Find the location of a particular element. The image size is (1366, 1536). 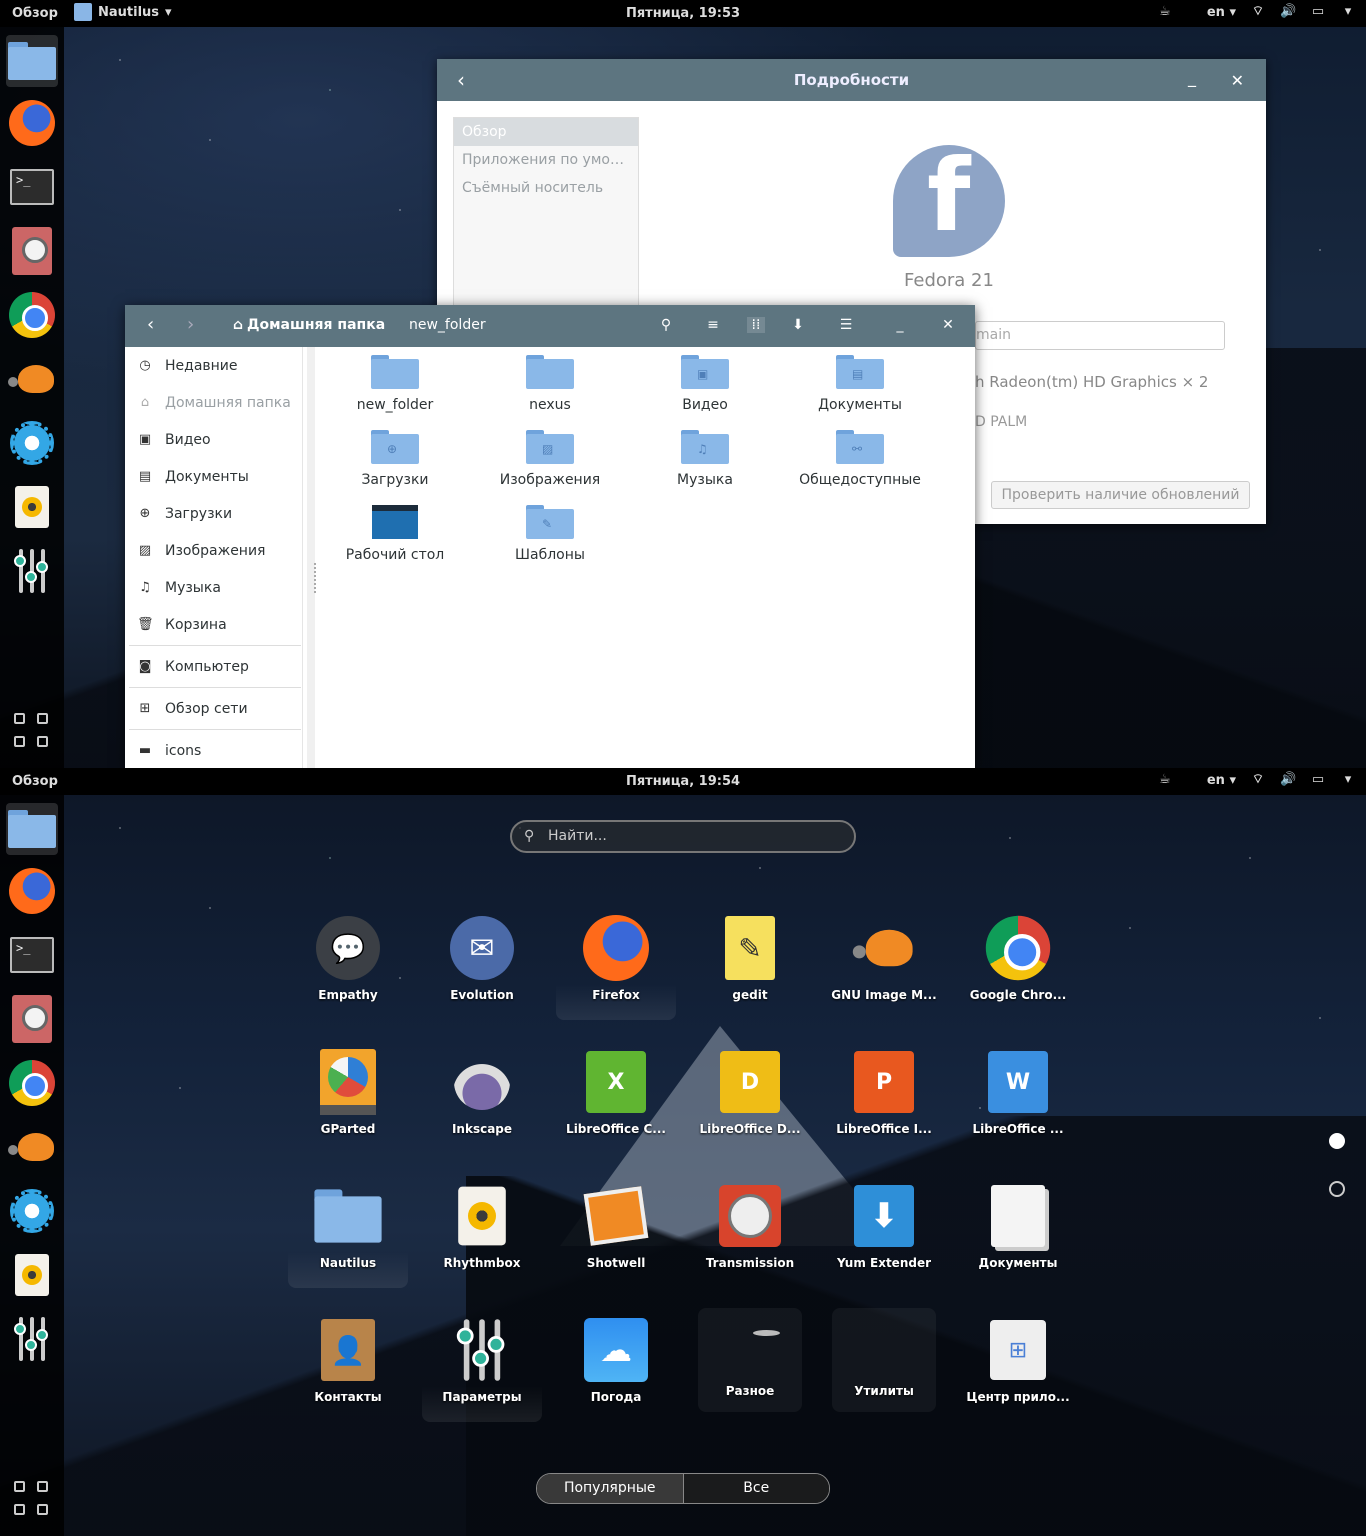

back-button: ‹ is located at coordinates (150, 325).